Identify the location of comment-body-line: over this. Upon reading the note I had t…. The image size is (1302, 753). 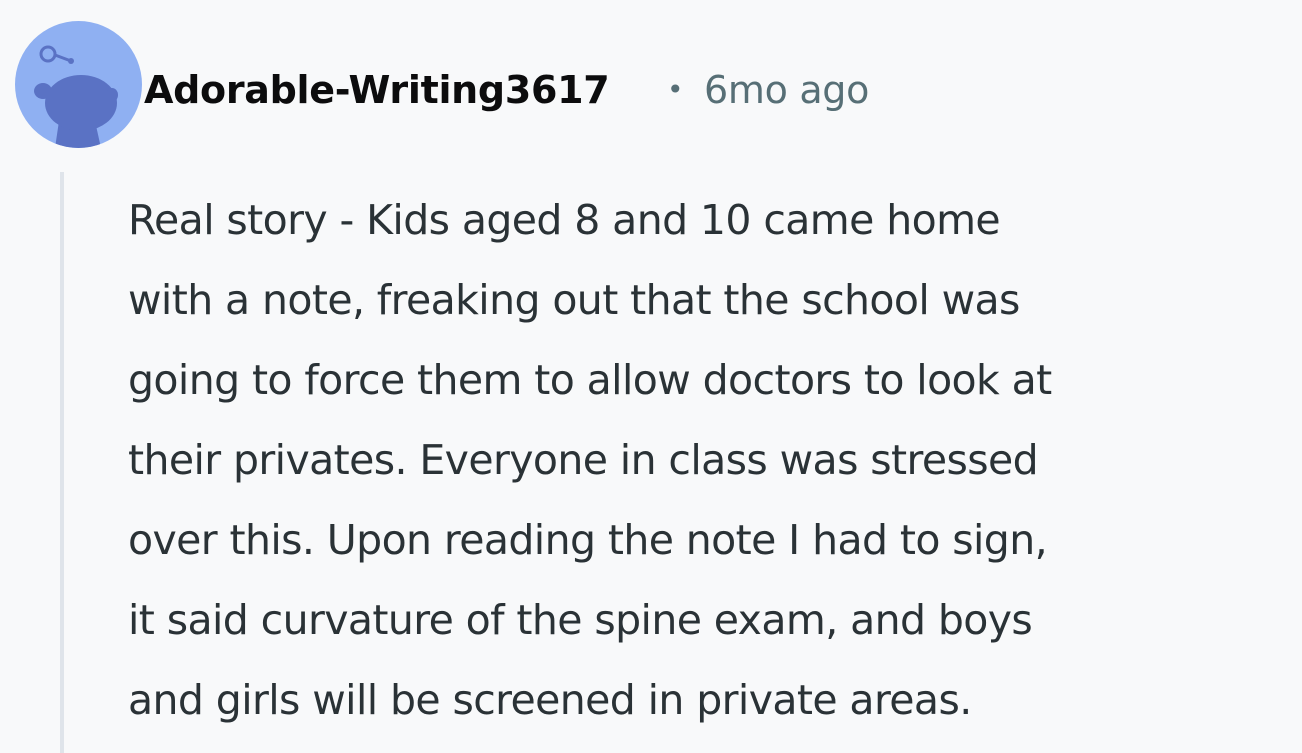
(588, 540).